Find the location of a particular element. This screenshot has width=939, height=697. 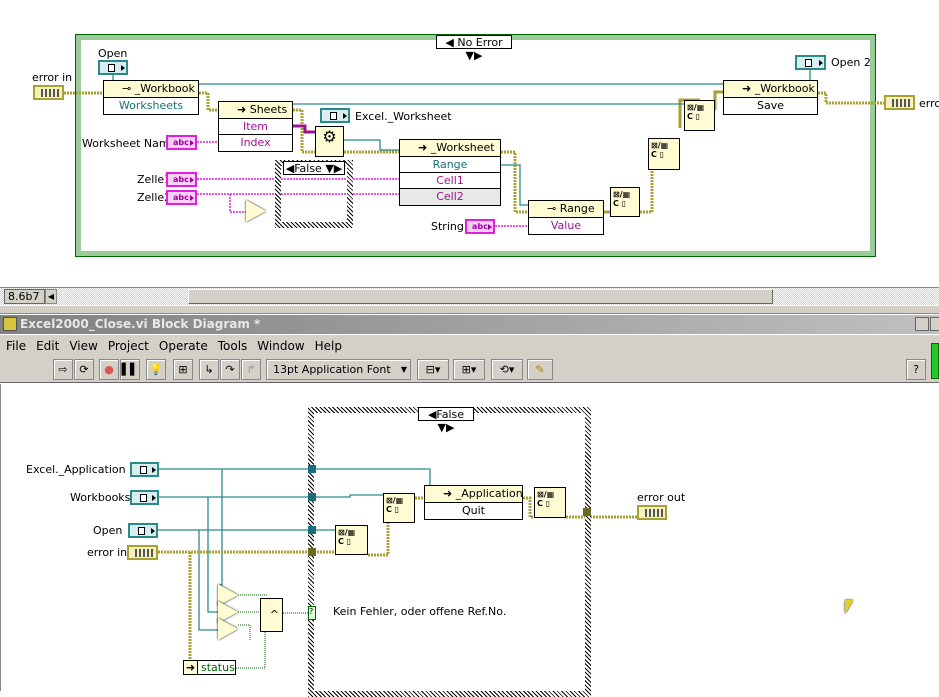

maximize-button is located at coordinates (934, 324).